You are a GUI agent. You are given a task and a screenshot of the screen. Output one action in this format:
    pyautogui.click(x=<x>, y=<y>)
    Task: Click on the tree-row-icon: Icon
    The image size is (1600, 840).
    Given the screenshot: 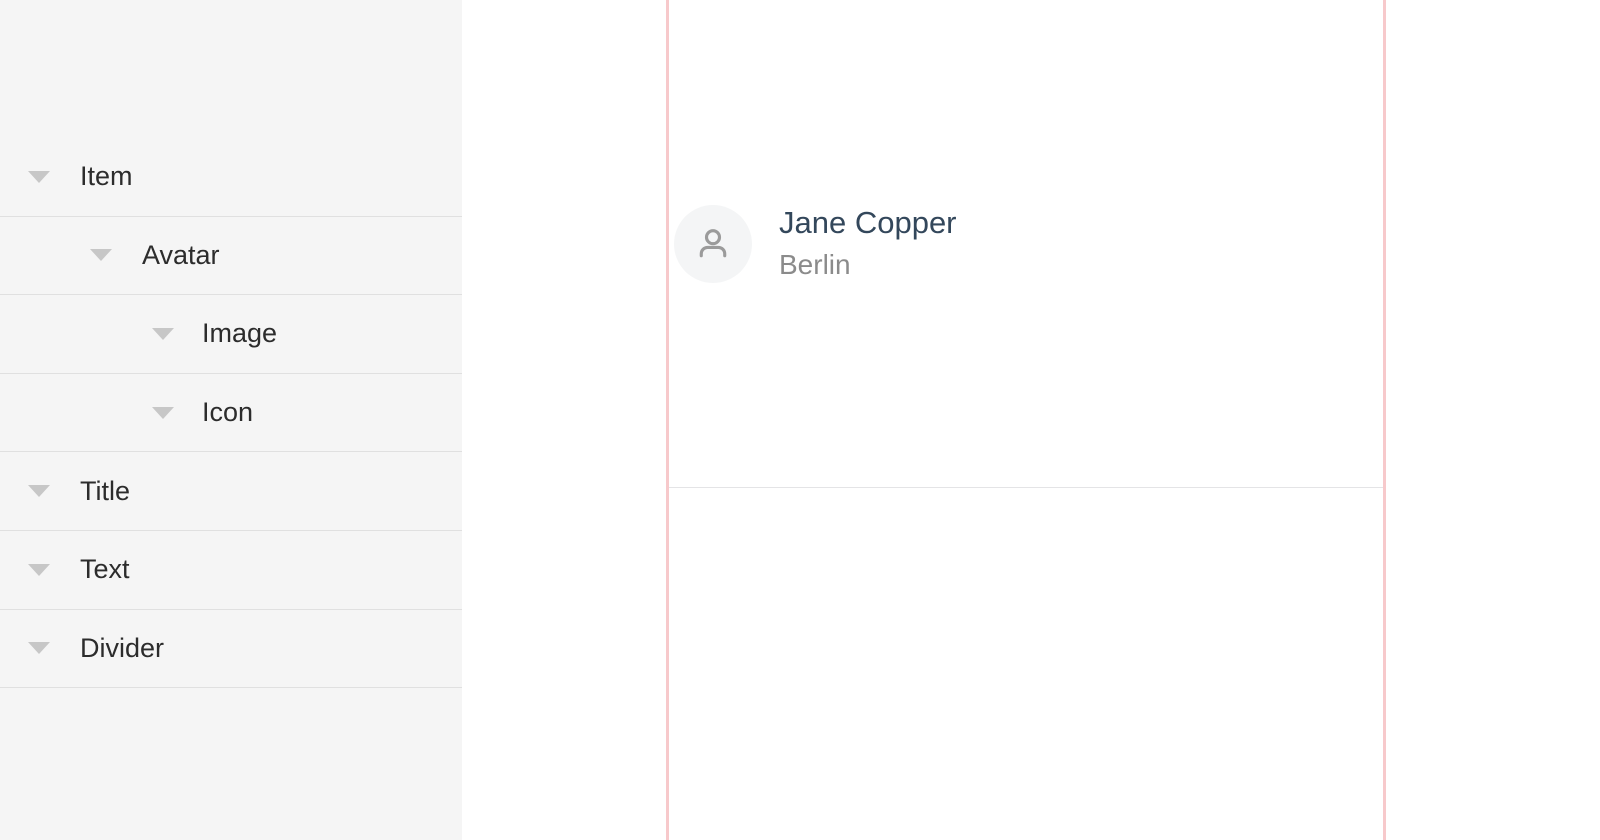 What is the action you would take?
    pyautogui.click(x=231, y=413)
    